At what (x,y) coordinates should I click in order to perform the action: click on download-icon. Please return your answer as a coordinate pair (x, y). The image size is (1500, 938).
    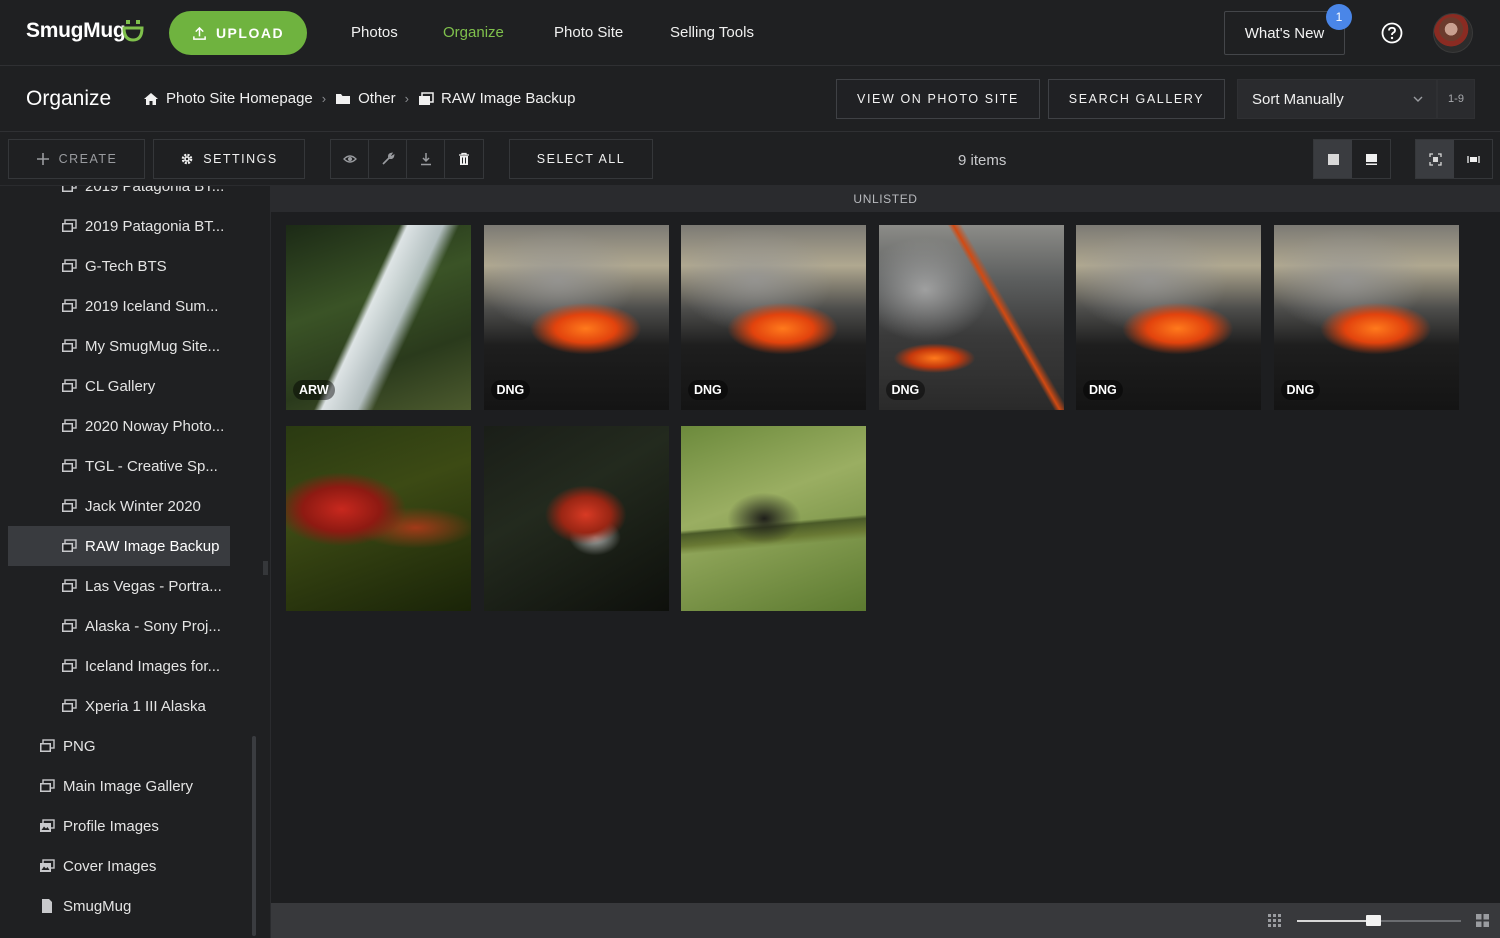
    Looking at the image, I should click on (425, 159).